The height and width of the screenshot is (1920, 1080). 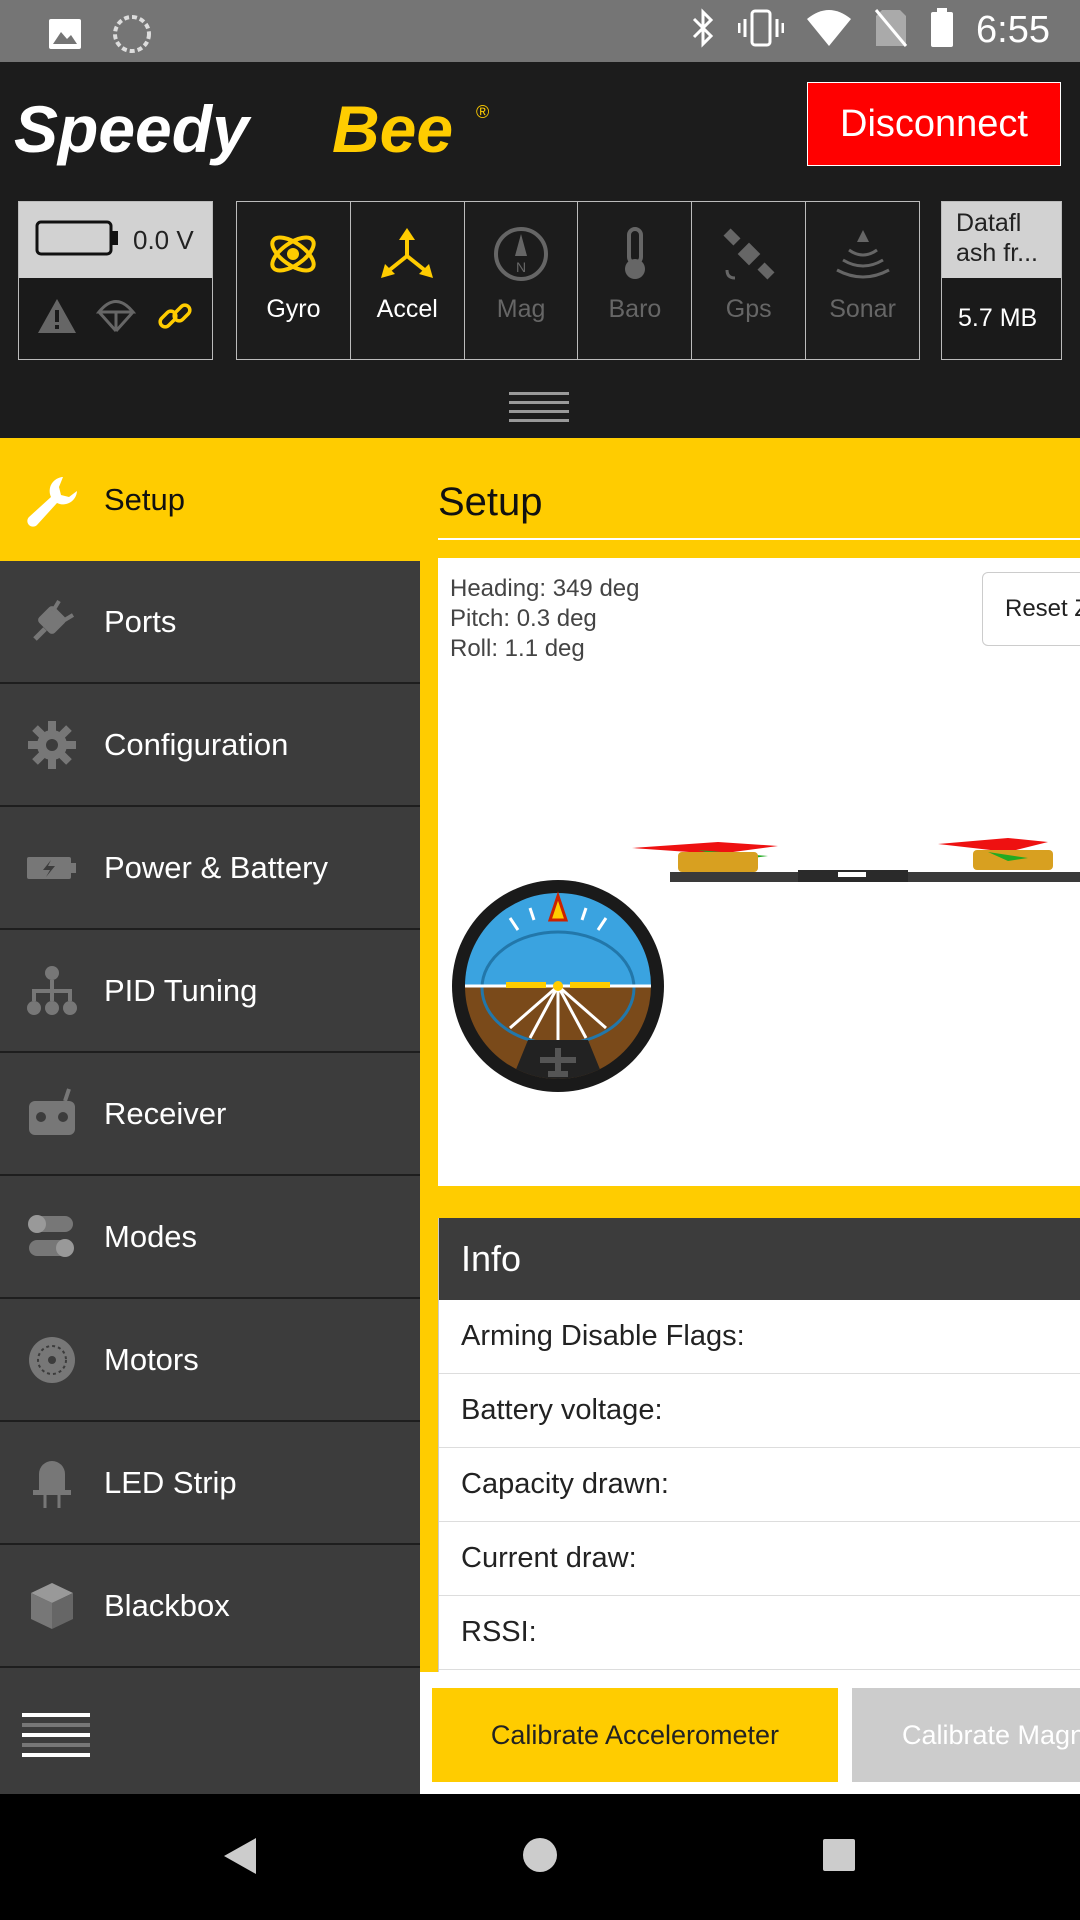 I want to click on divider, so click(x=759, y=539).